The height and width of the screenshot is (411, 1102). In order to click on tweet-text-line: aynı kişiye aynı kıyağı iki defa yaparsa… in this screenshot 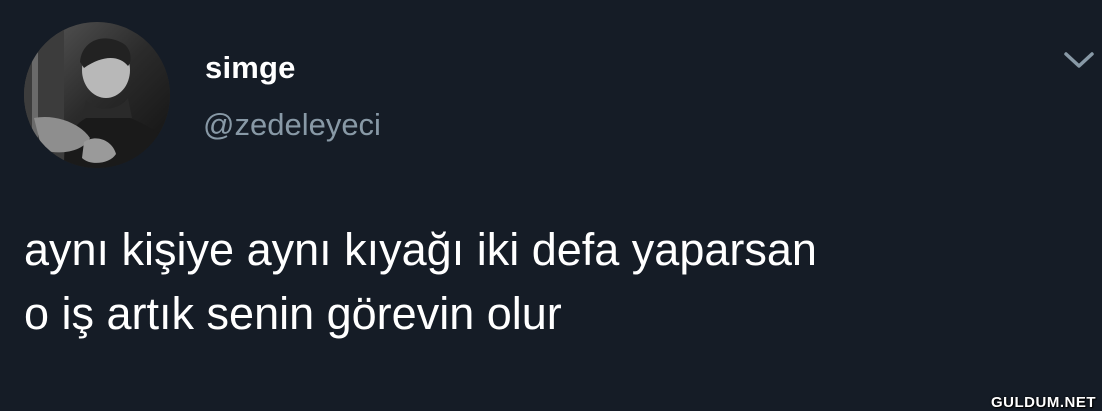, I will do `click(420, 249)`.